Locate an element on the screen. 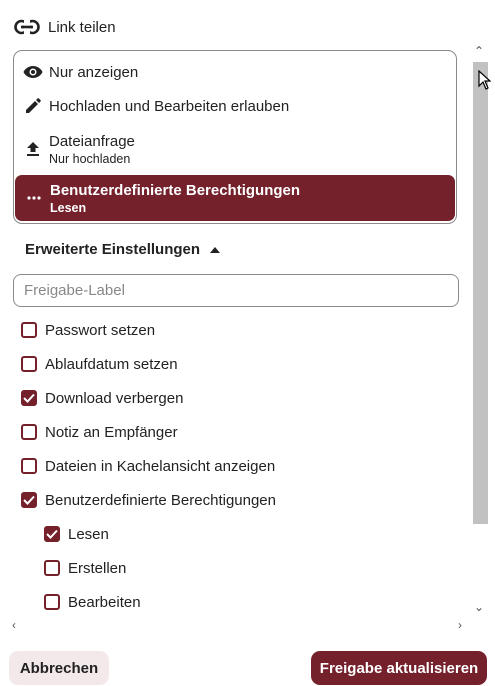 Image resolution: width=495 pixels, height=686 pixels. scroll-left-icon: ‹ is located at coordinates (14, 625).